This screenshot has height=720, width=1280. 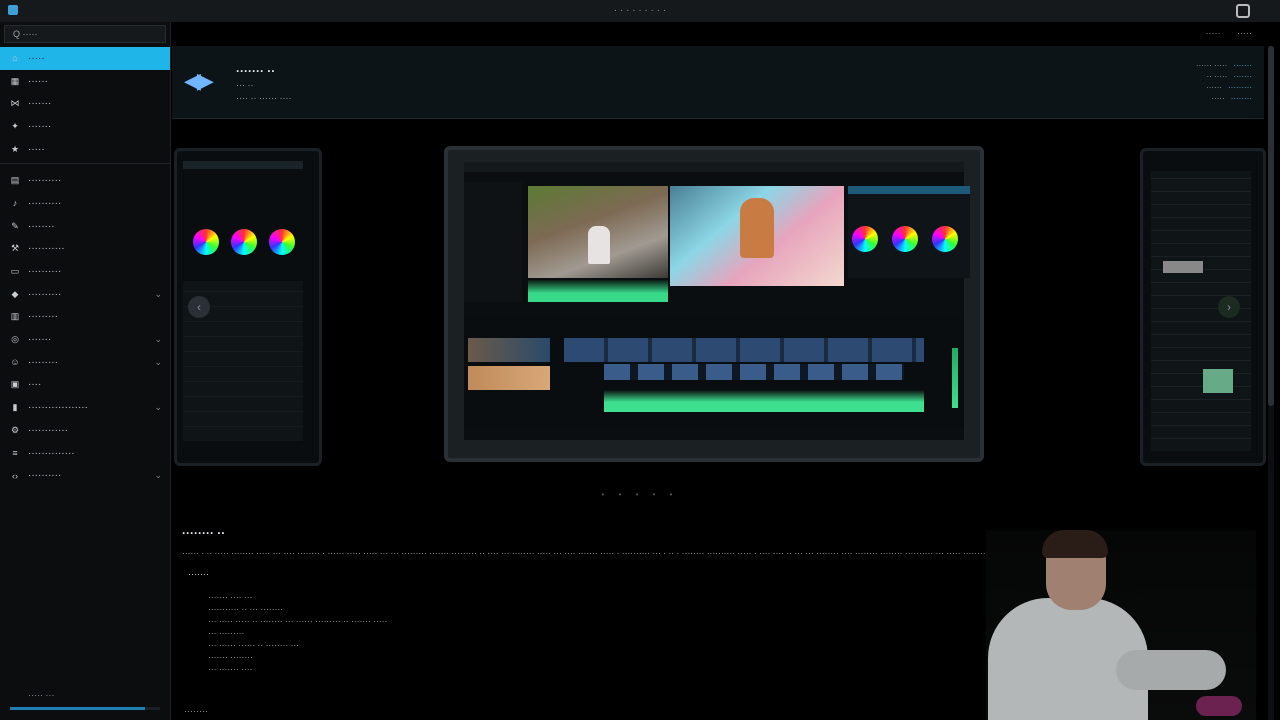 What do you see at coordinates (15, 203) in the screenshot?
I see `music-icon: ♪` at bounding box center [15, 203].